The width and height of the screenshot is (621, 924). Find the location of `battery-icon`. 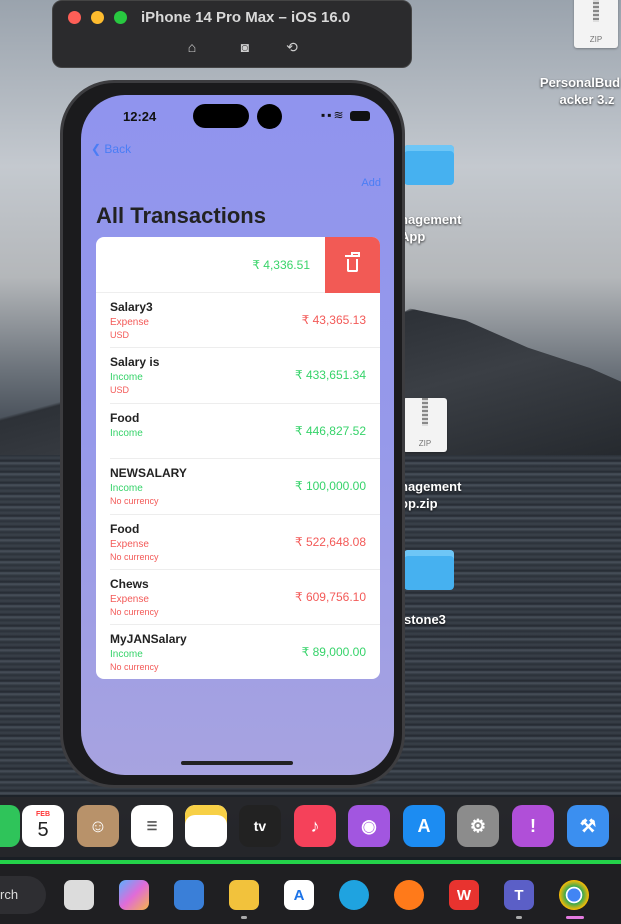

battery-icon is located at coordinates (359, 115).